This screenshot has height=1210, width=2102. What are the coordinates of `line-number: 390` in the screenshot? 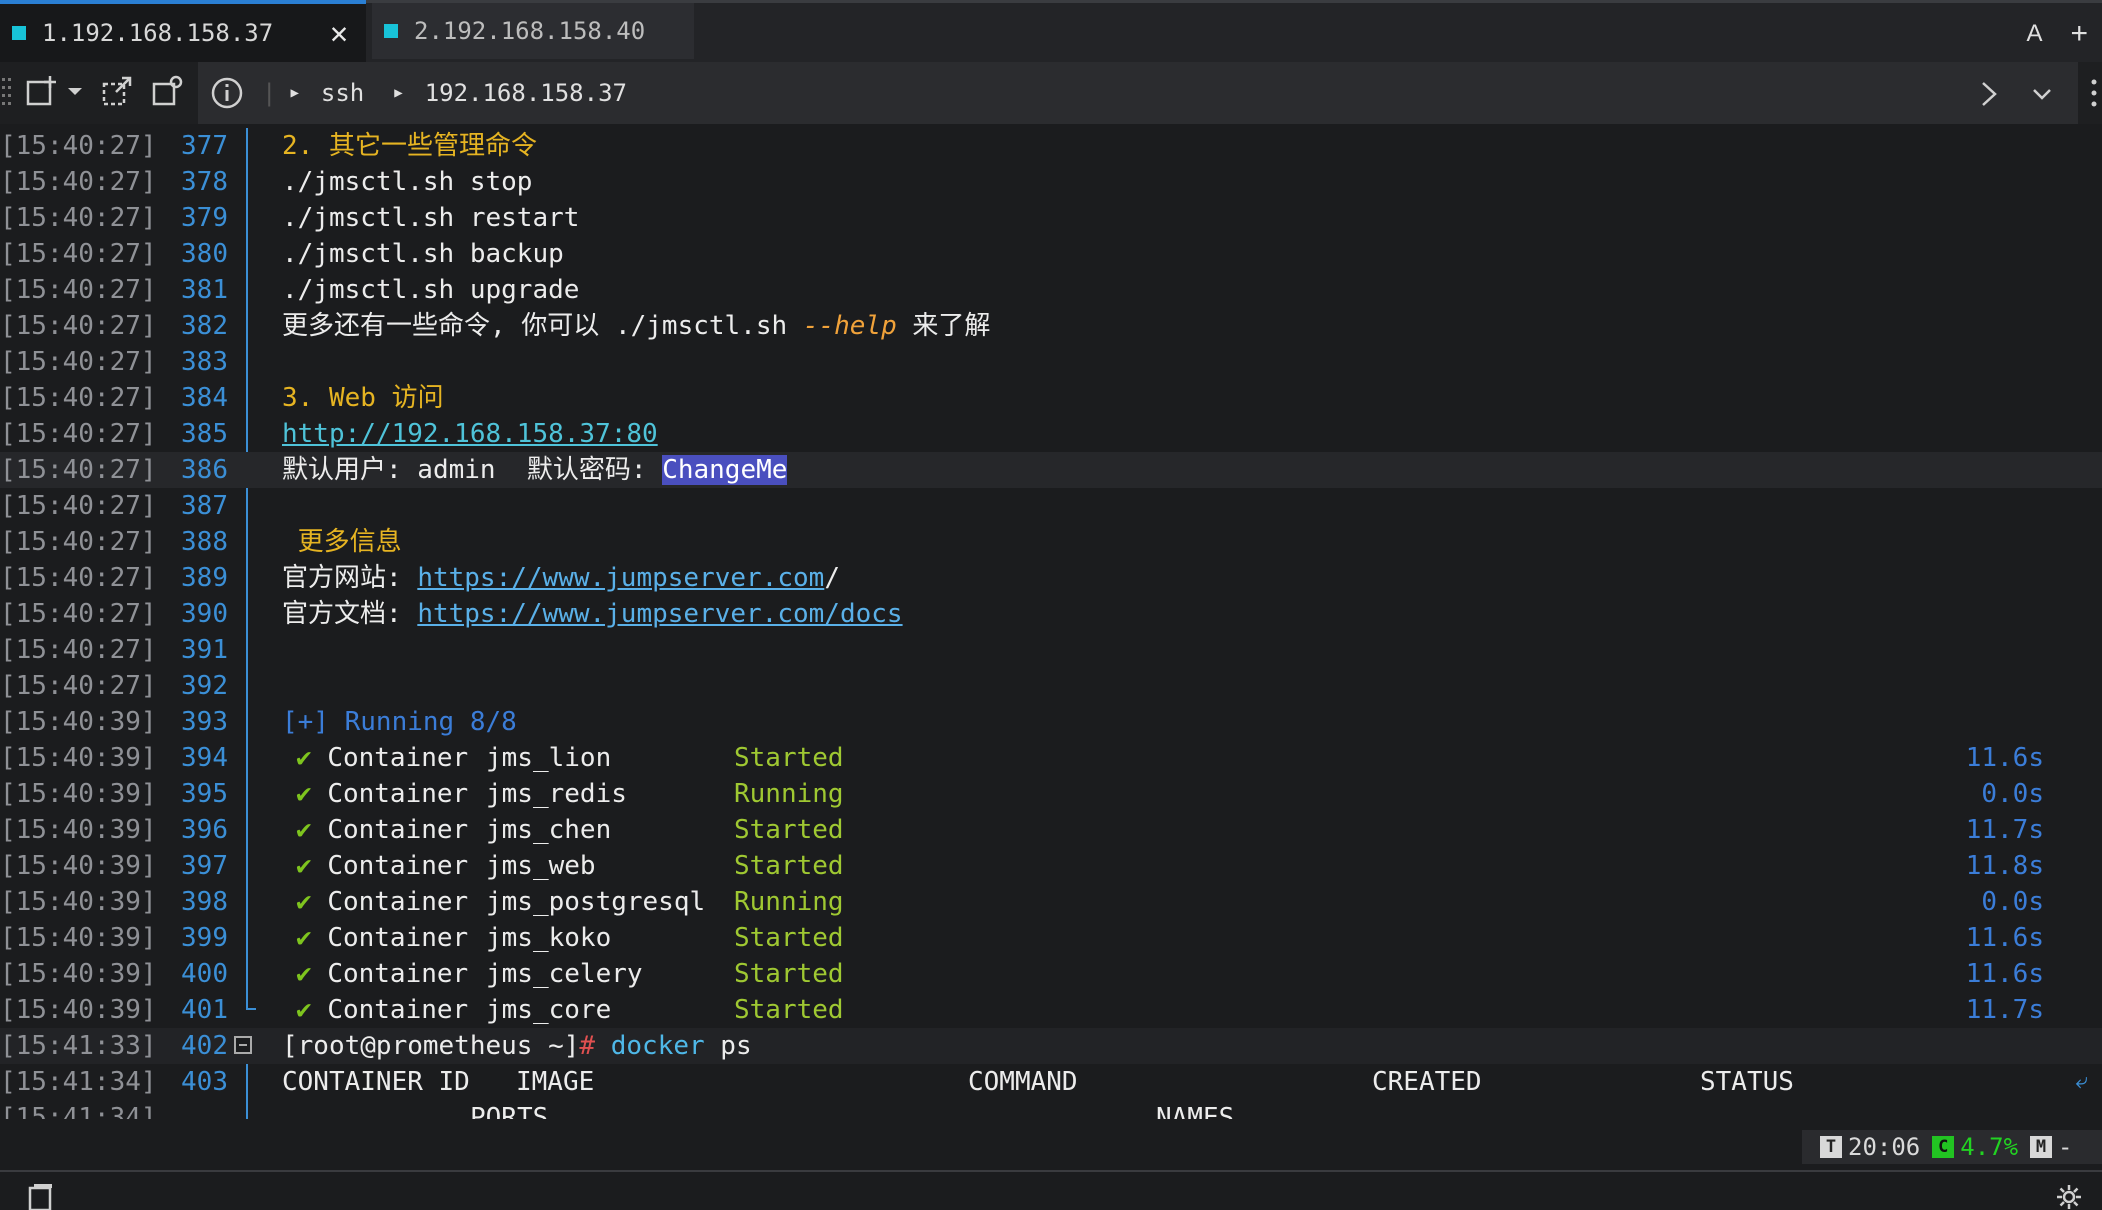 It's located at (204, 614).